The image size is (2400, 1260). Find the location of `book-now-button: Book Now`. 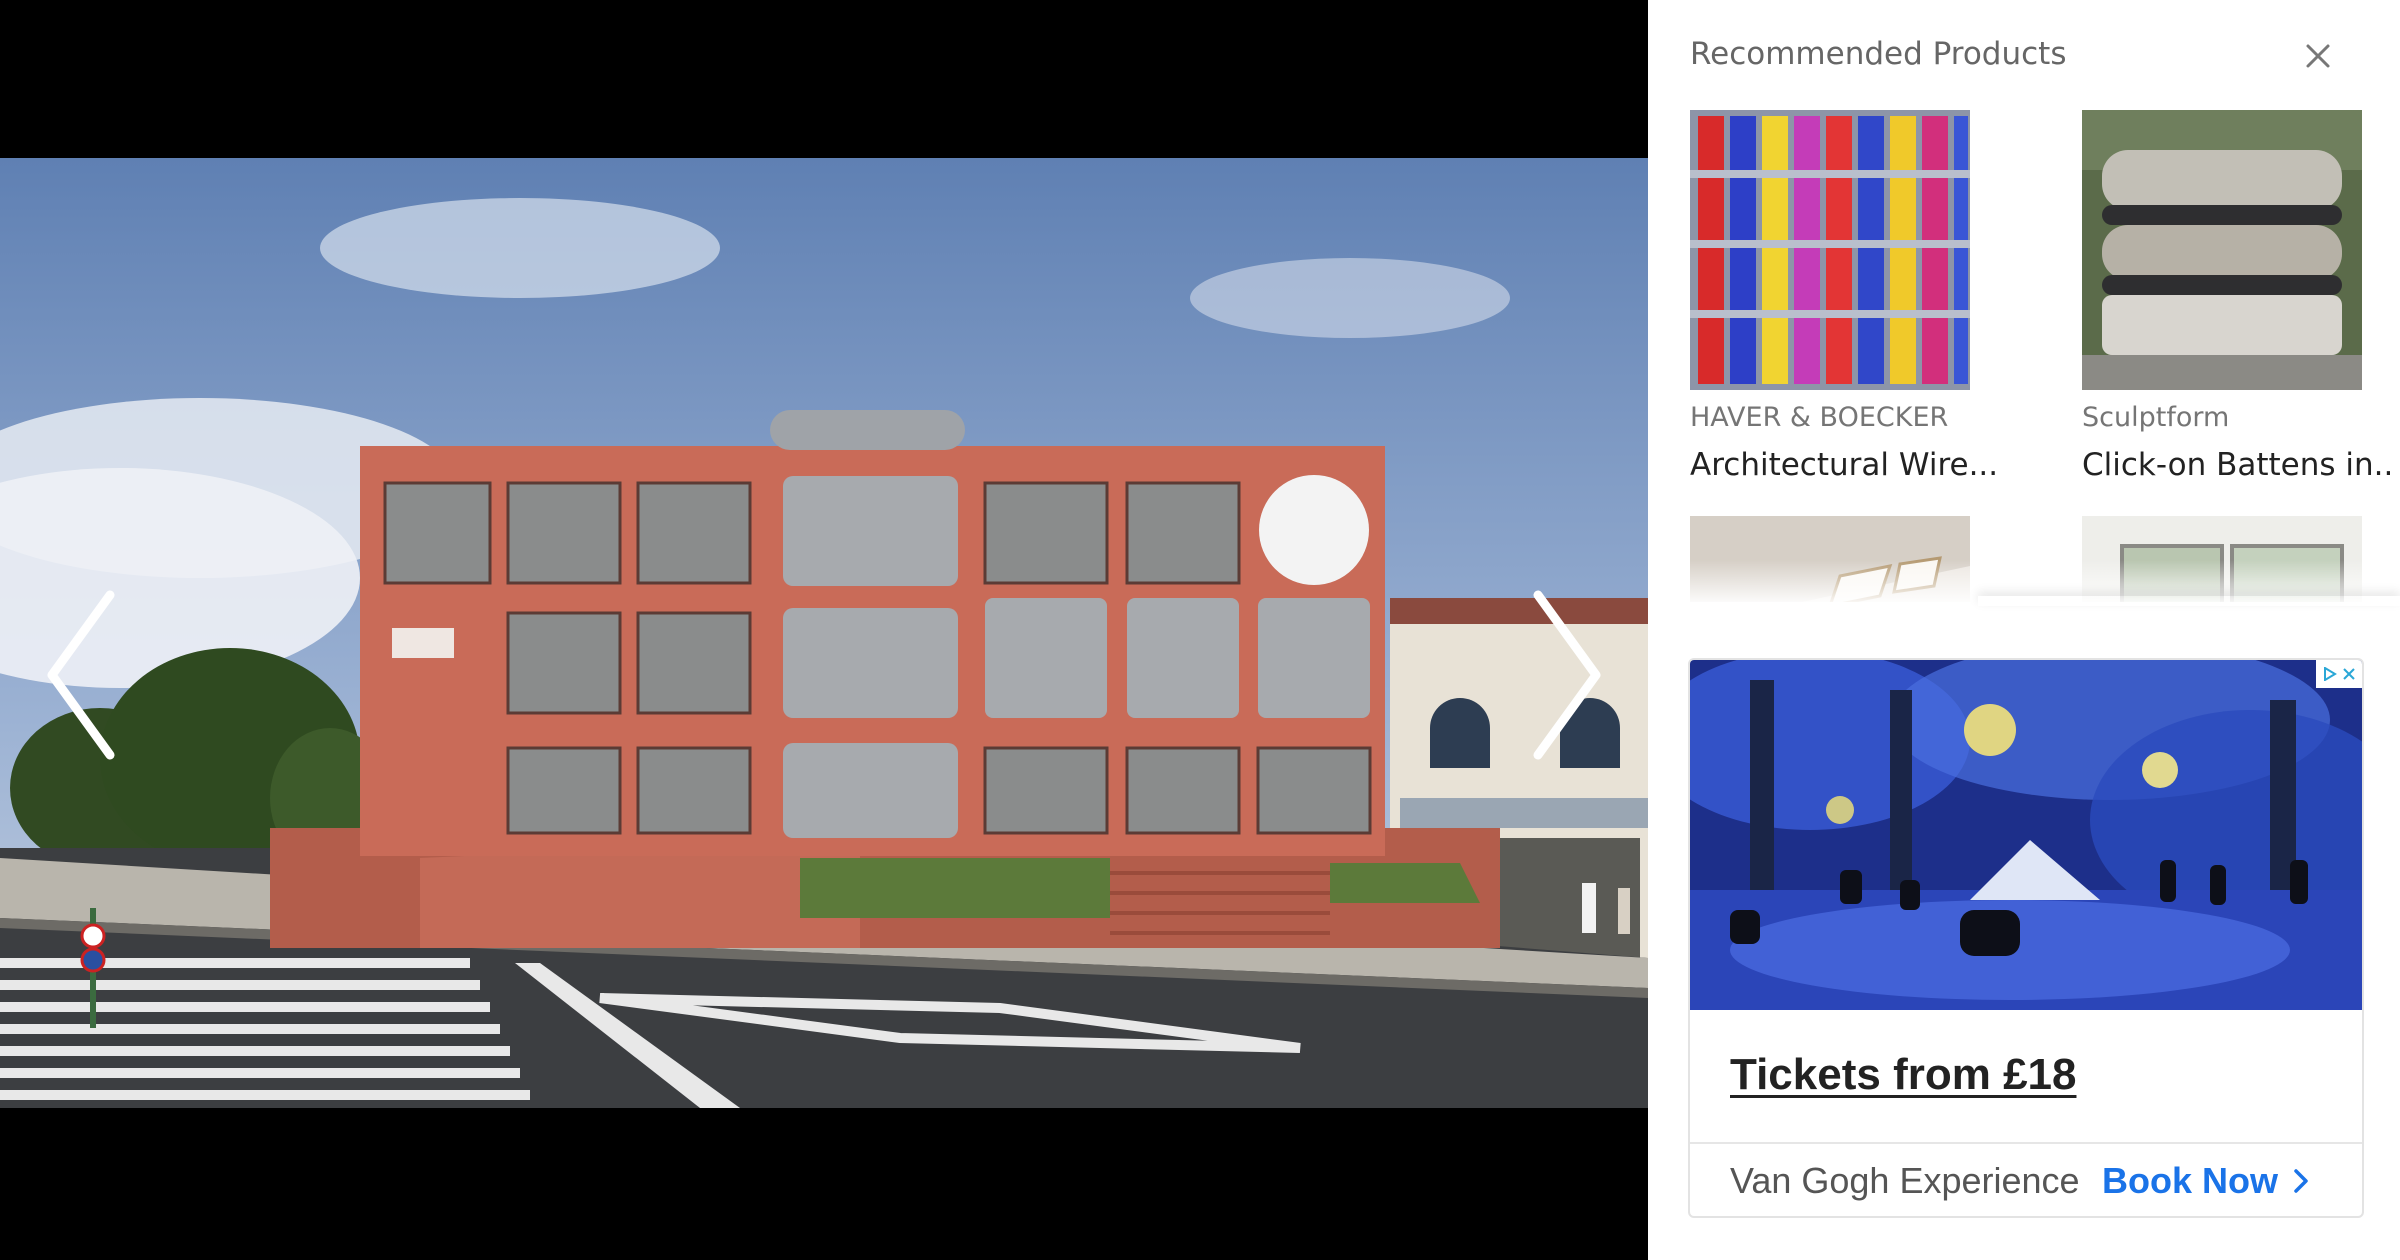

book-now-button: Book Now is located at coordinates (2206, 1181).